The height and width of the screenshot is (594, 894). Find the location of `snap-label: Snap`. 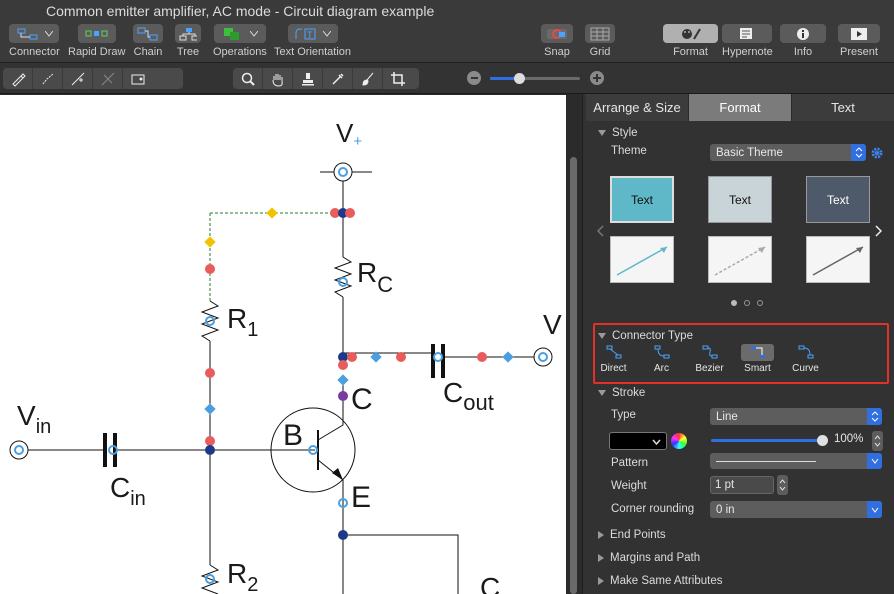

snap-label: Snap is located at coordinates (557, 52).